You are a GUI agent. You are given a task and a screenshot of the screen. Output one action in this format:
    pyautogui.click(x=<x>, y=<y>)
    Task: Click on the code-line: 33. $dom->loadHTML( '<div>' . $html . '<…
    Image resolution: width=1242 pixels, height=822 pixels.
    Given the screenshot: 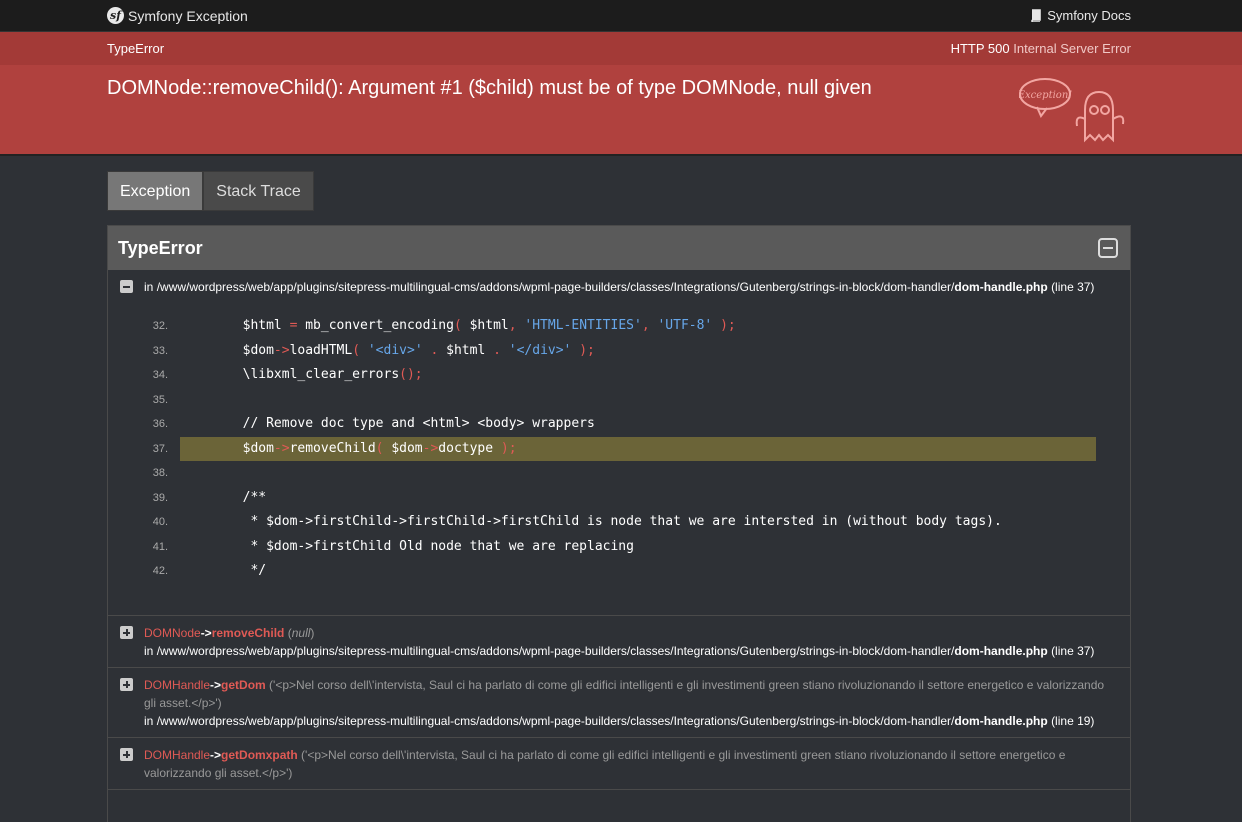 What is the action you would take?
    pyautogui.click(x=608, y=351)
    